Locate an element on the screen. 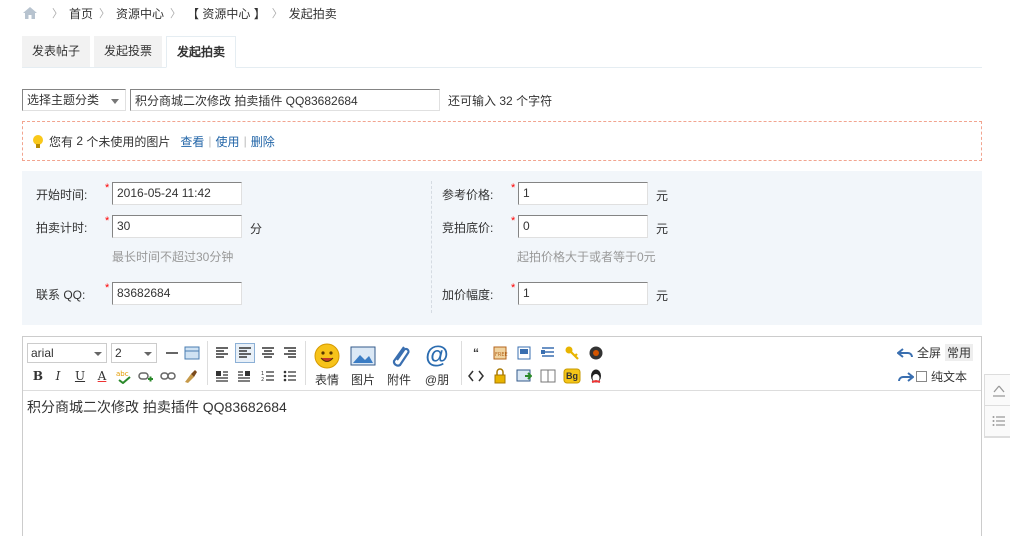  font-family-value: arial is located at coordinates (42, 353).